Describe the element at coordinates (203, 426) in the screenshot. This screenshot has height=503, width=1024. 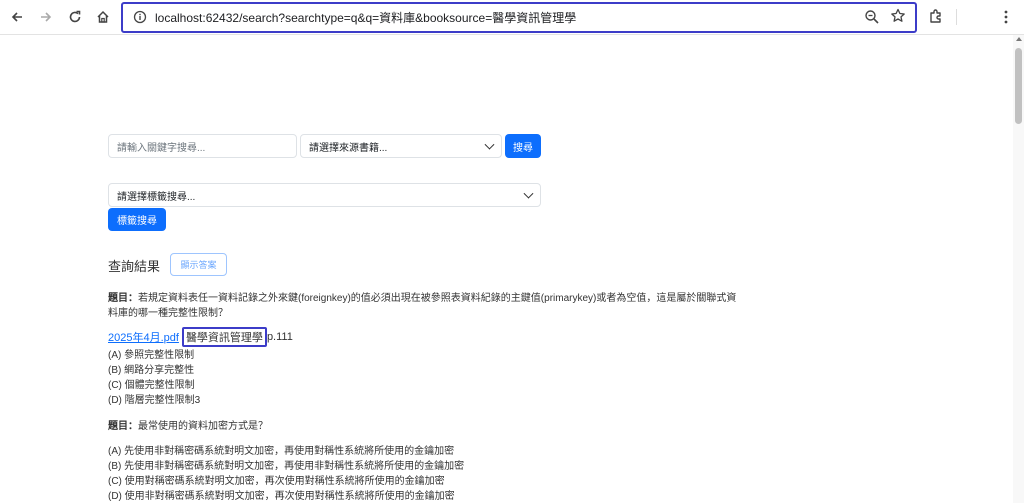
I see `question-text: 最常使用的資料加密方式是？` at that location.